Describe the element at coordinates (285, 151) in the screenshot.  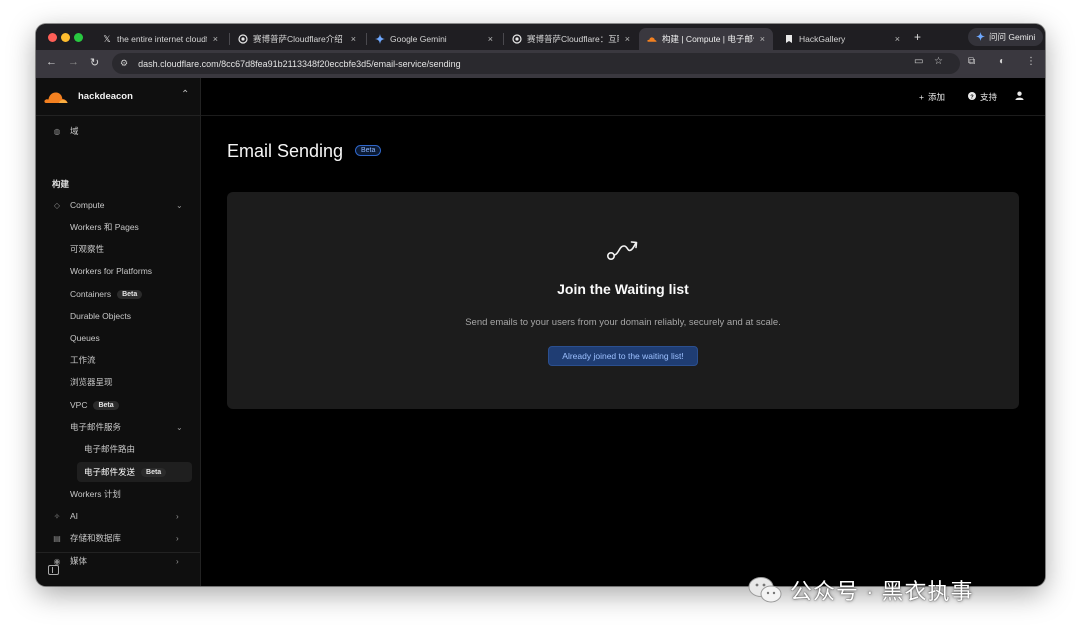
I see `page-title: Email Sending` at that location.